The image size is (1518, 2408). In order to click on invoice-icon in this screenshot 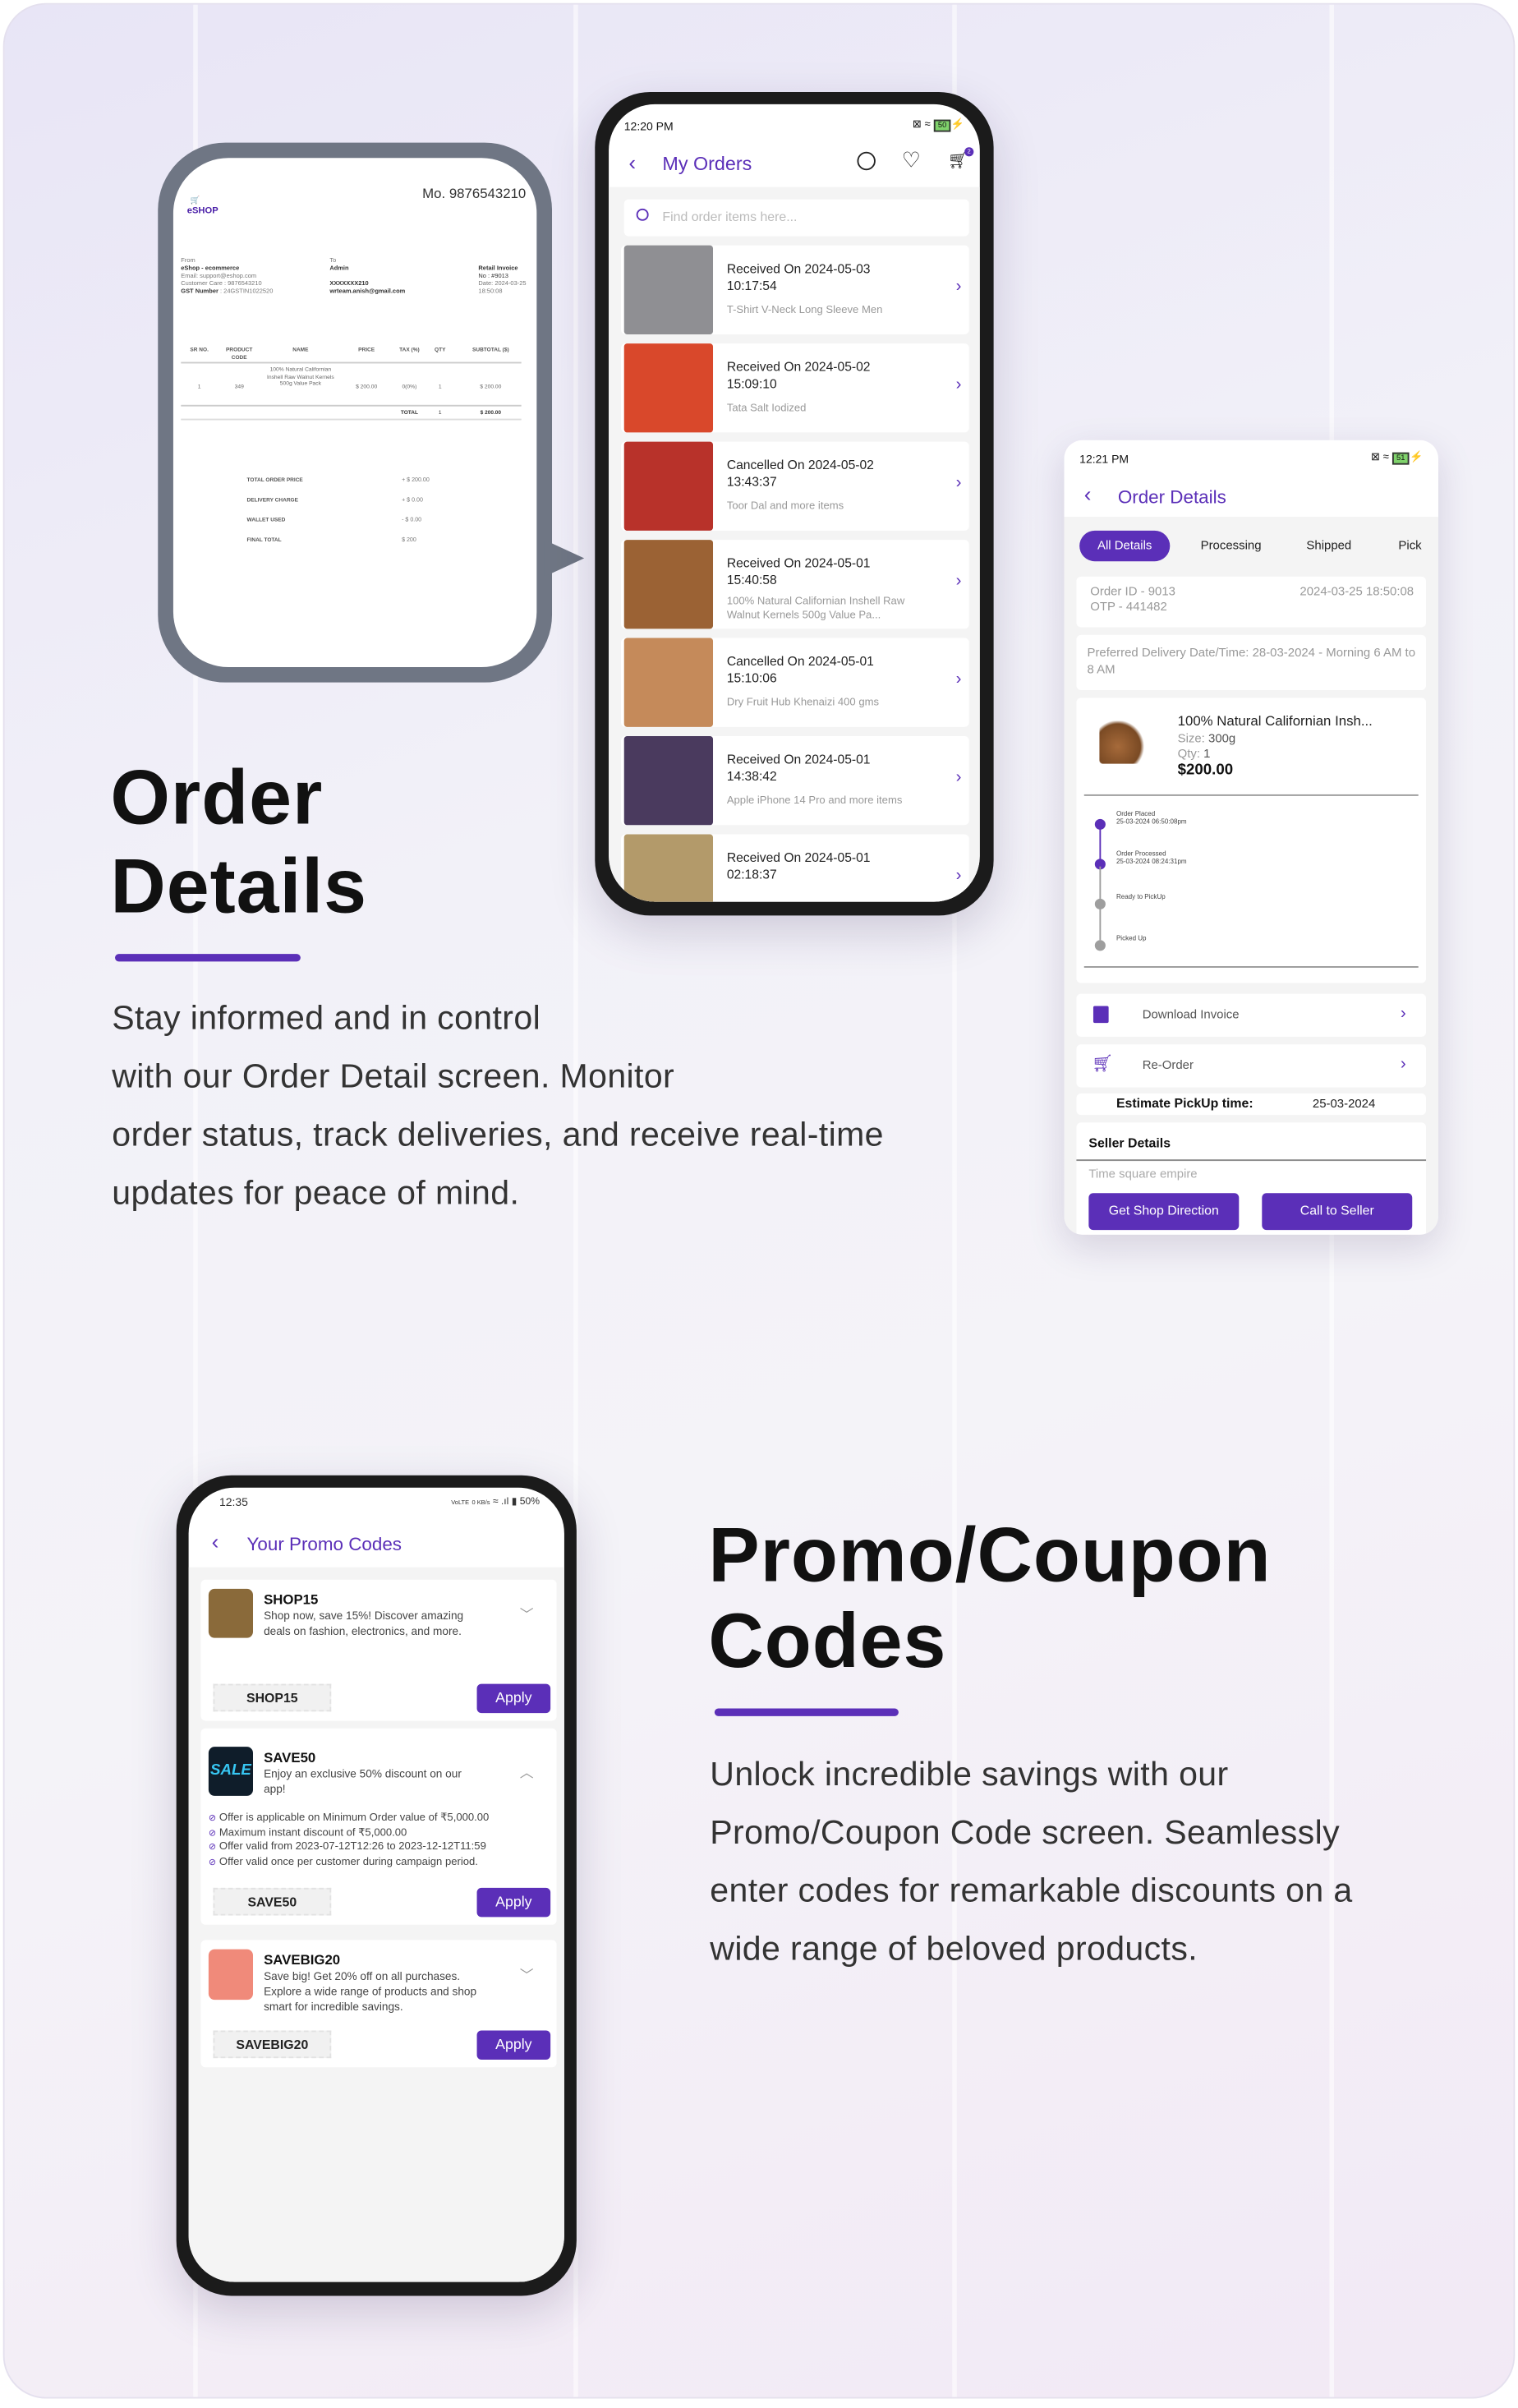, I will do `click(1100, 1015)`.